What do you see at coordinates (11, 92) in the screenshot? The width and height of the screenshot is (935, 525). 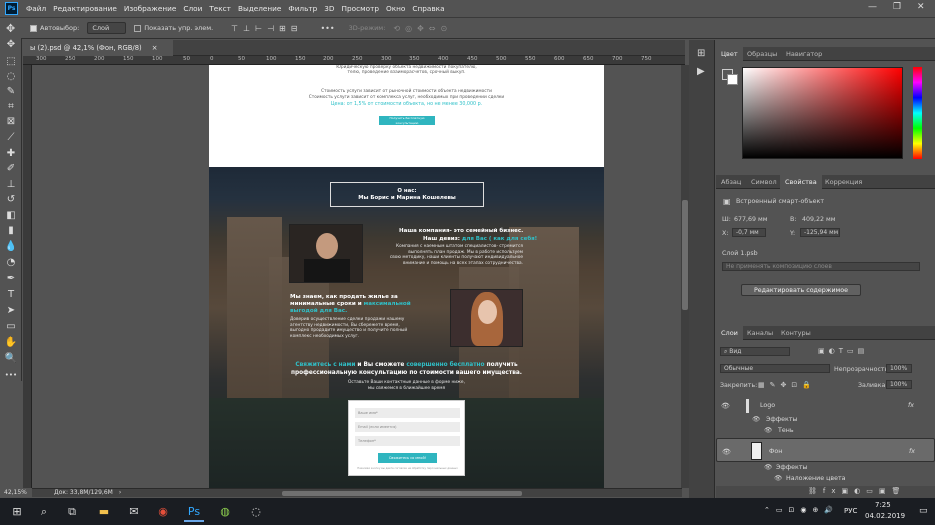 I see `quick-select-tool-icon: ✎` at bounding box center [11, 92].